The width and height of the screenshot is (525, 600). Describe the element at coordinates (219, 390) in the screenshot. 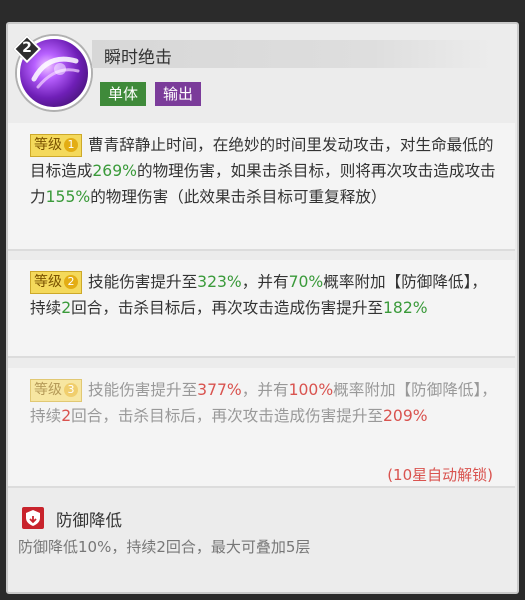

I see `highlight-value: 377%` at that location.